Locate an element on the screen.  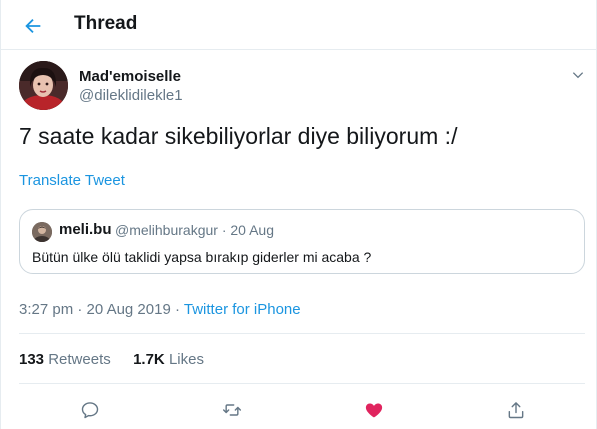
reply-button is located at coordinates (90, 410).